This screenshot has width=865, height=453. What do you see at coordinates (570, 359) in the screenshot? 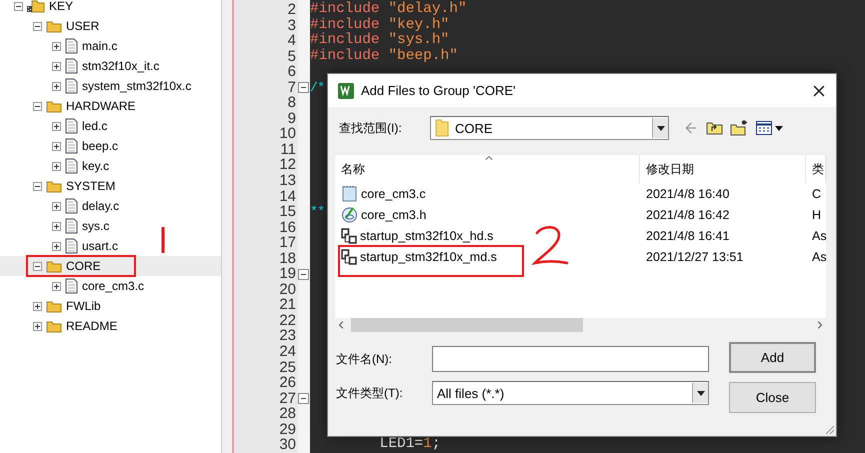
I see `file-name-field` at bounding box center [570, 359].